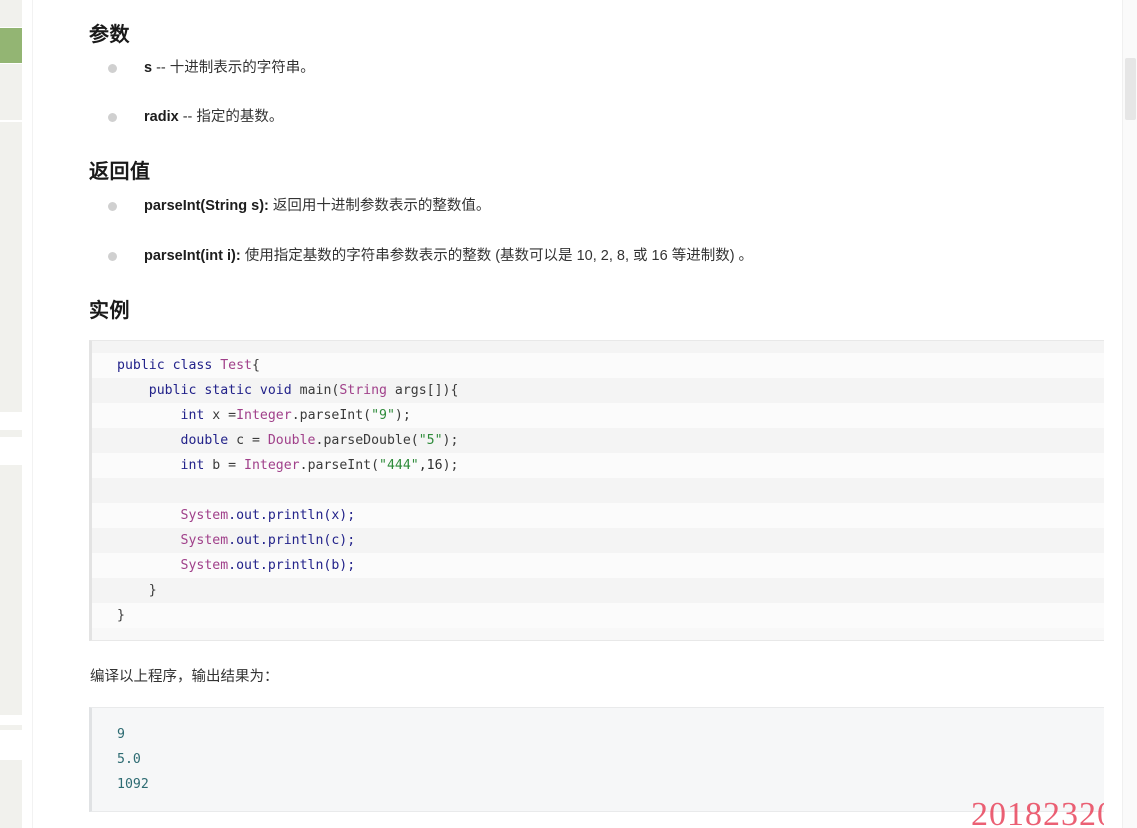  What do you see at coordinates (539, 68) in the screenshot?
I see `list-item: s -- 十进制表示的字符串。` at bounding box center [539, 68].